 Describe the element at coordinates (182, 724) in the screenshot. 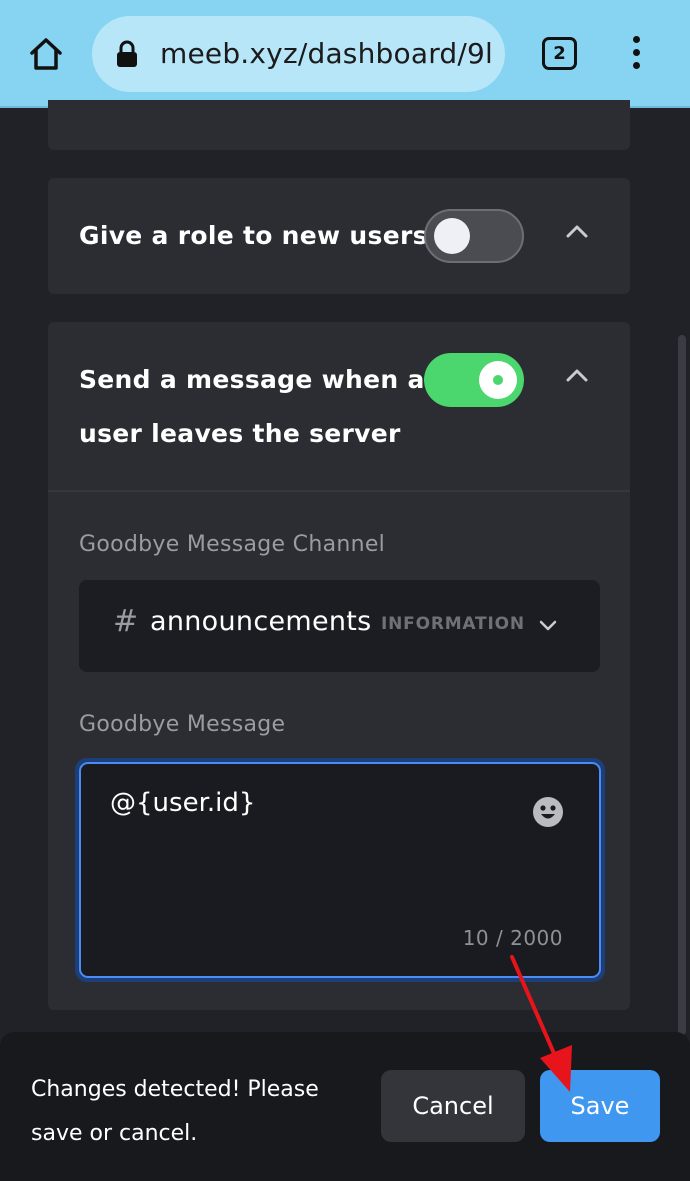

I see `message-label: Goodbye Message` at that location.